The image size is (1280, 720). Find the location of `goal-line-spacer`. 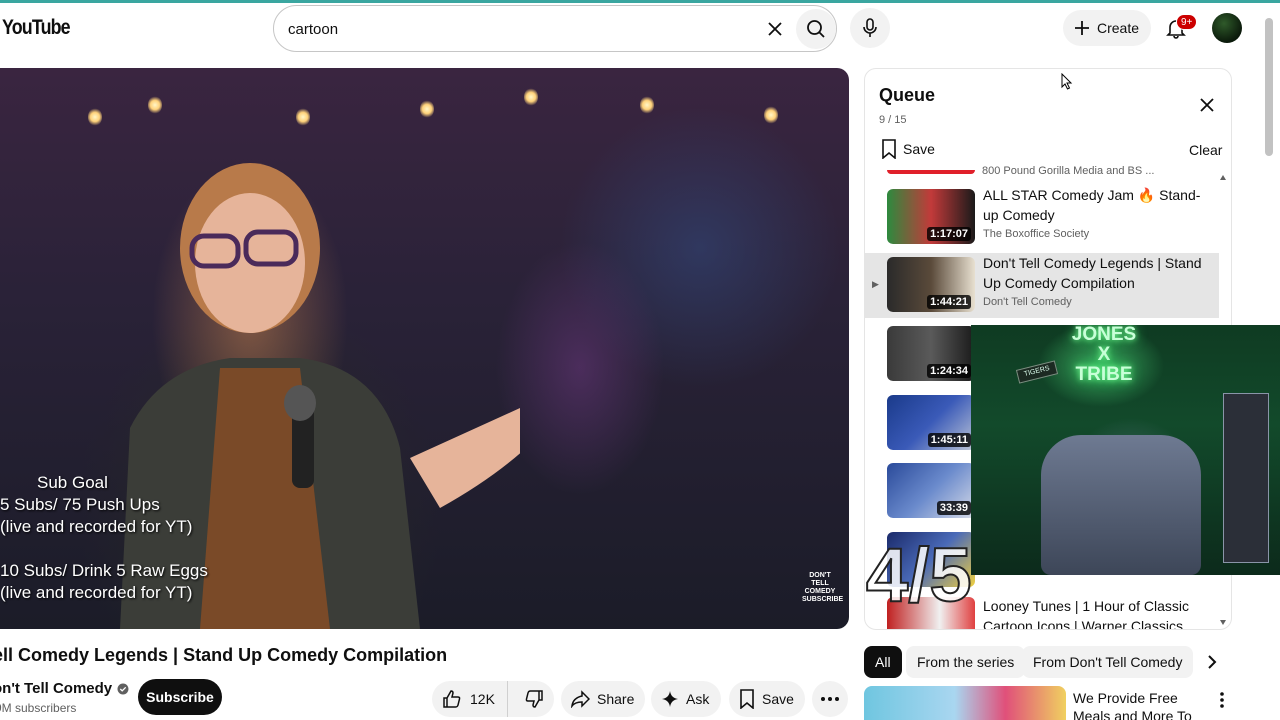

goal-line-spacer is located at coordinates (104, 549).